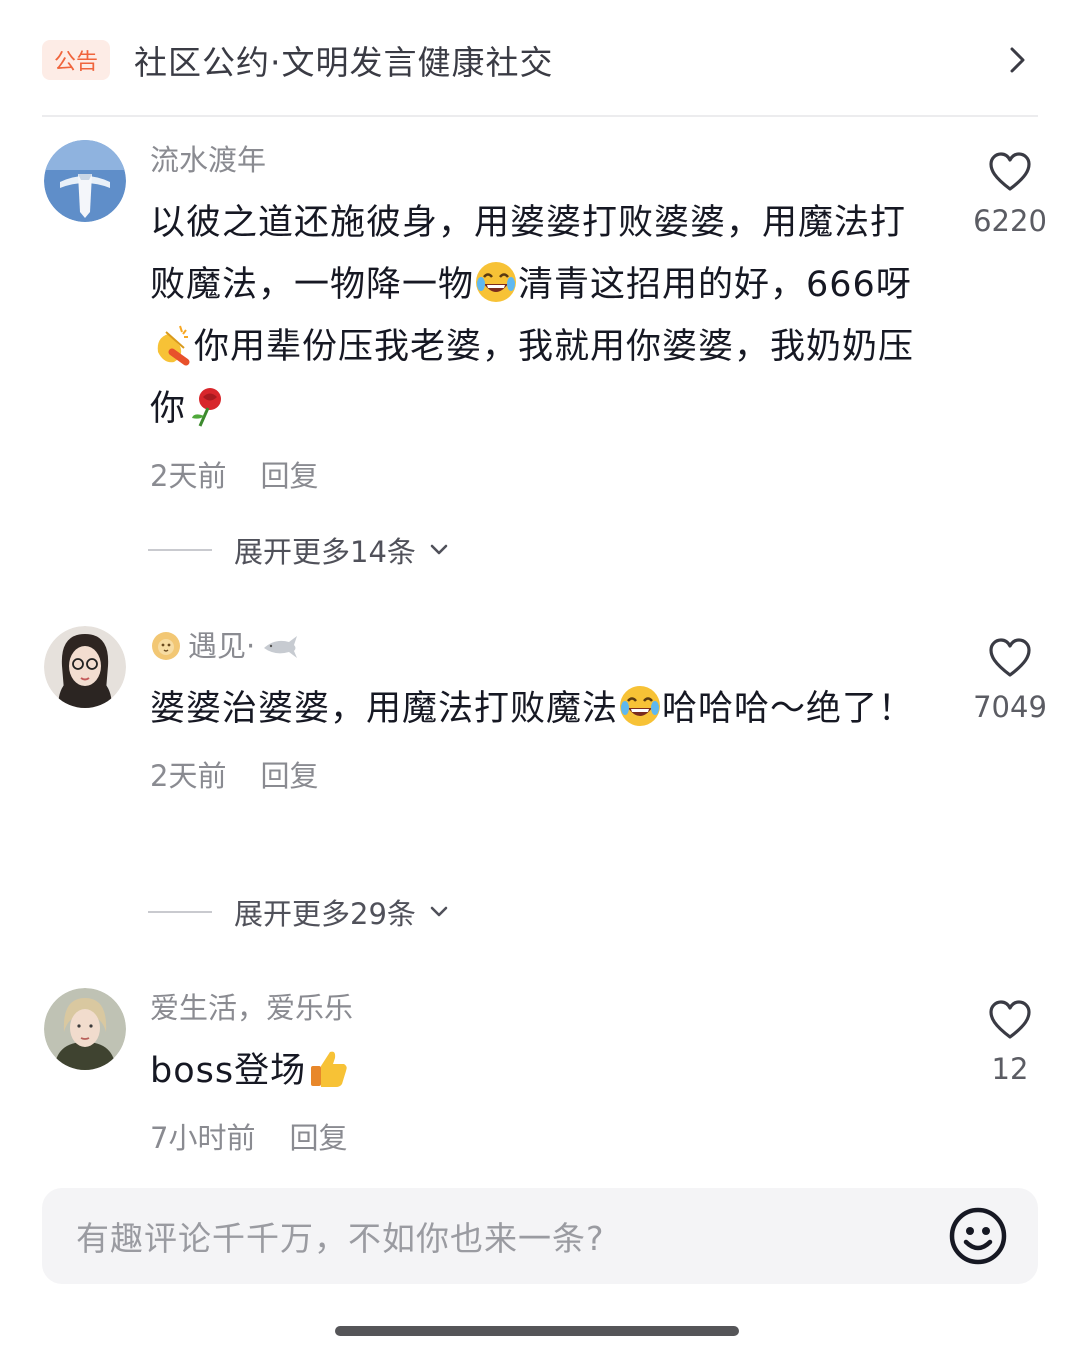 The height and width of the screenshot is (1352, 1080). Describe the element at coordinates (344, 62) in the screenshot. I see `notice-text: 社区公约·文明发言健康社交` at that location.